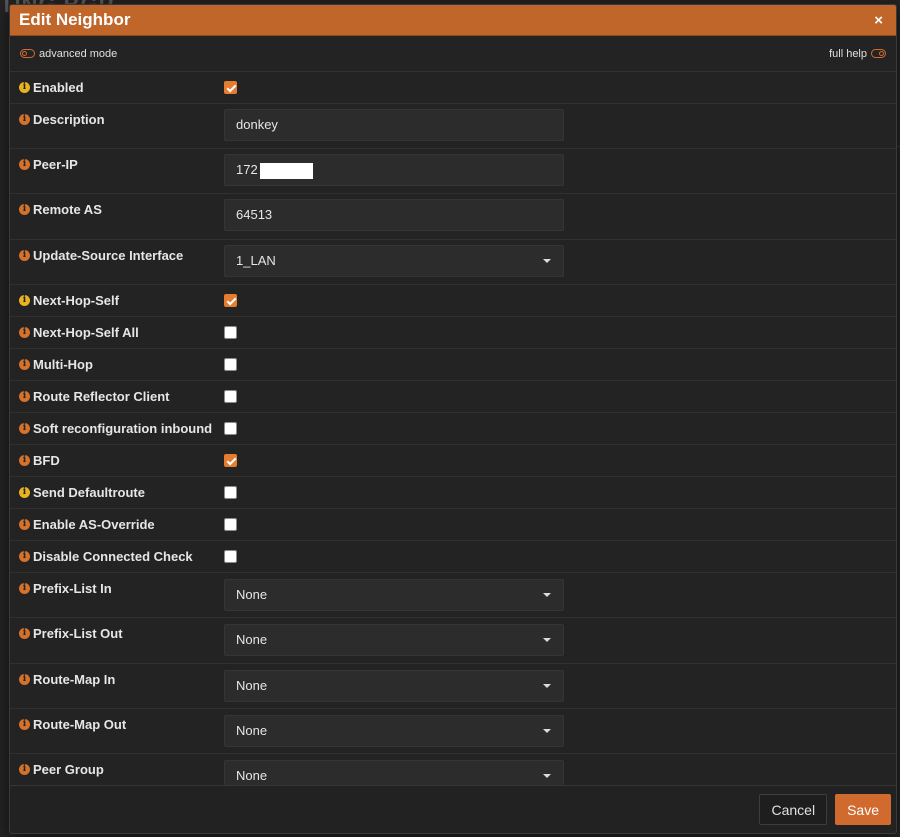 This screenshot has width=900, height=837. Describe the element at coordinates (394, 261) in the screenshot. I see `update-source-select: 1_LAN` at that location.